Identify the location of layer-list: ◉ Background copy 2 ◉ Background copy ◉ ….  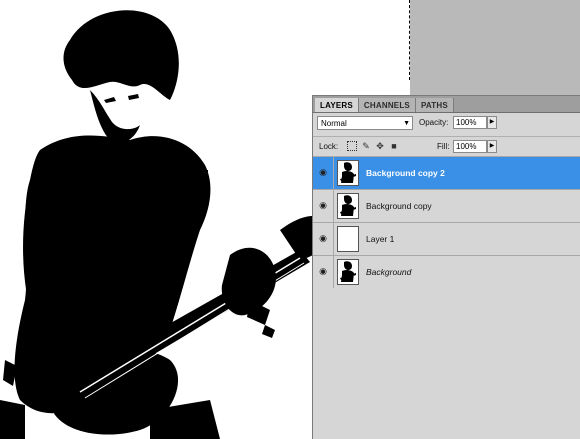
(446, 222).